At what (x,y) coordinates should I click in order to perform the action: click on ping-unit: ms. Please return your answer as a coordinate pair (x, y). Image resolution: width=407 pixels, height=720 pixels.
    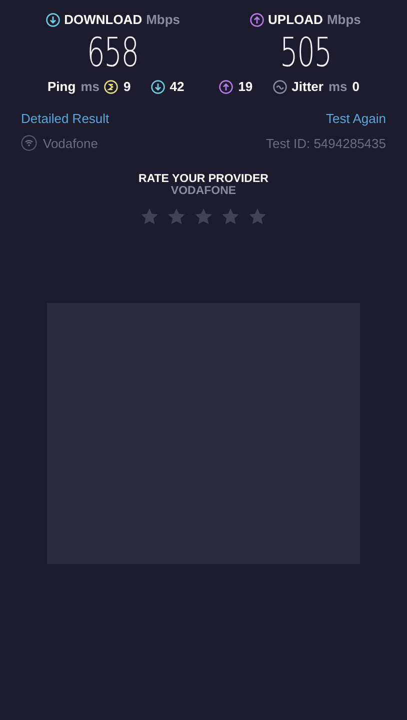
    Looking at the image, I should click on (90, 86).